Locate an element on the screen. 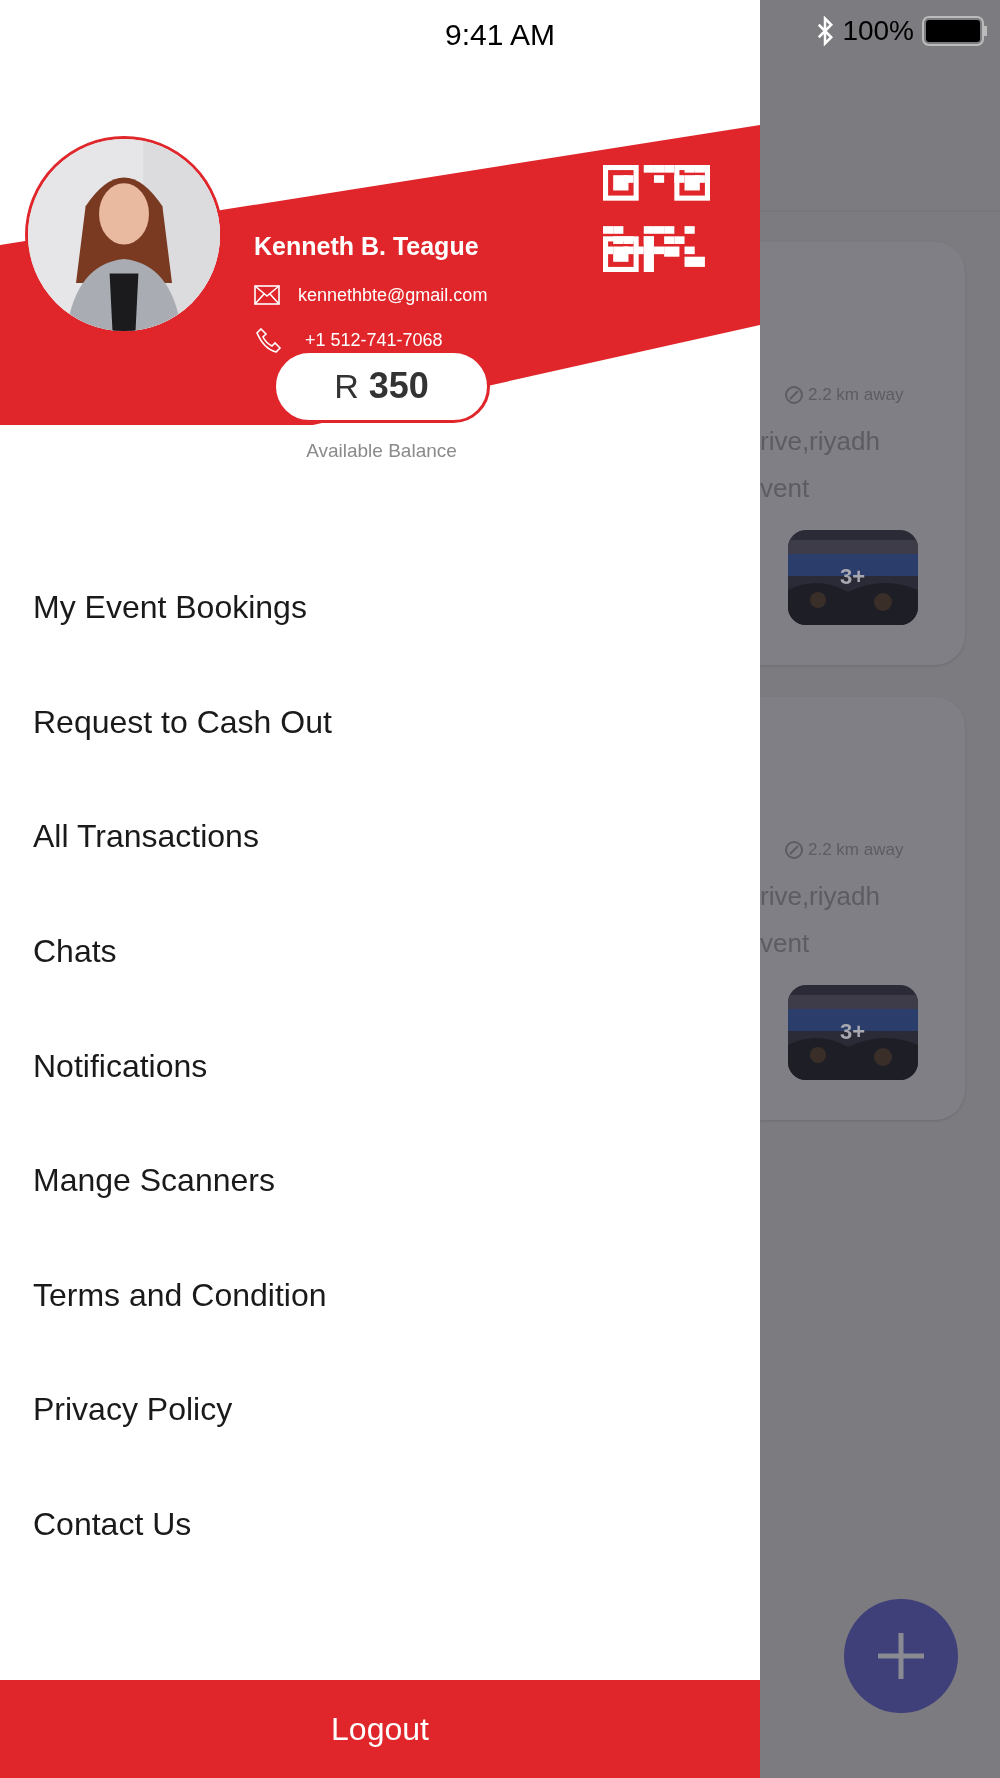  user-name: Kenneth B. Teague is located at coordinates (367, 246).